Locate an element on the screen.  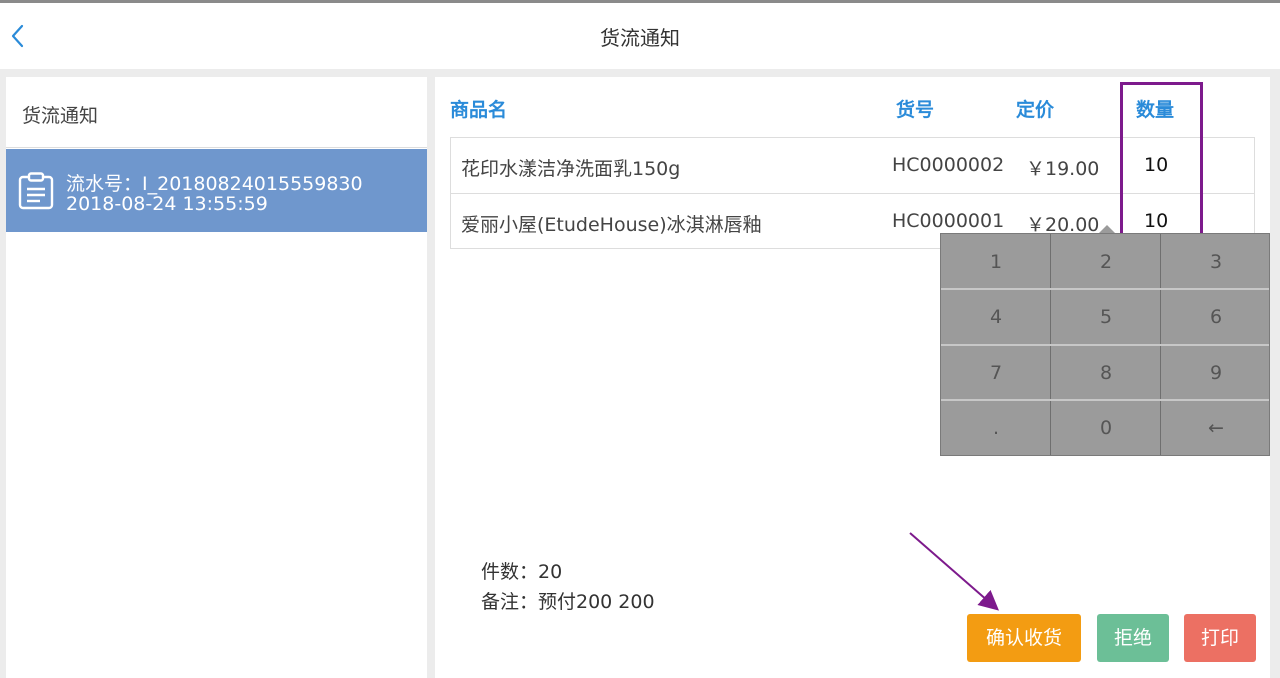
confirm-receipt-button: 确认收货 is located at coordinates (1024, 638).